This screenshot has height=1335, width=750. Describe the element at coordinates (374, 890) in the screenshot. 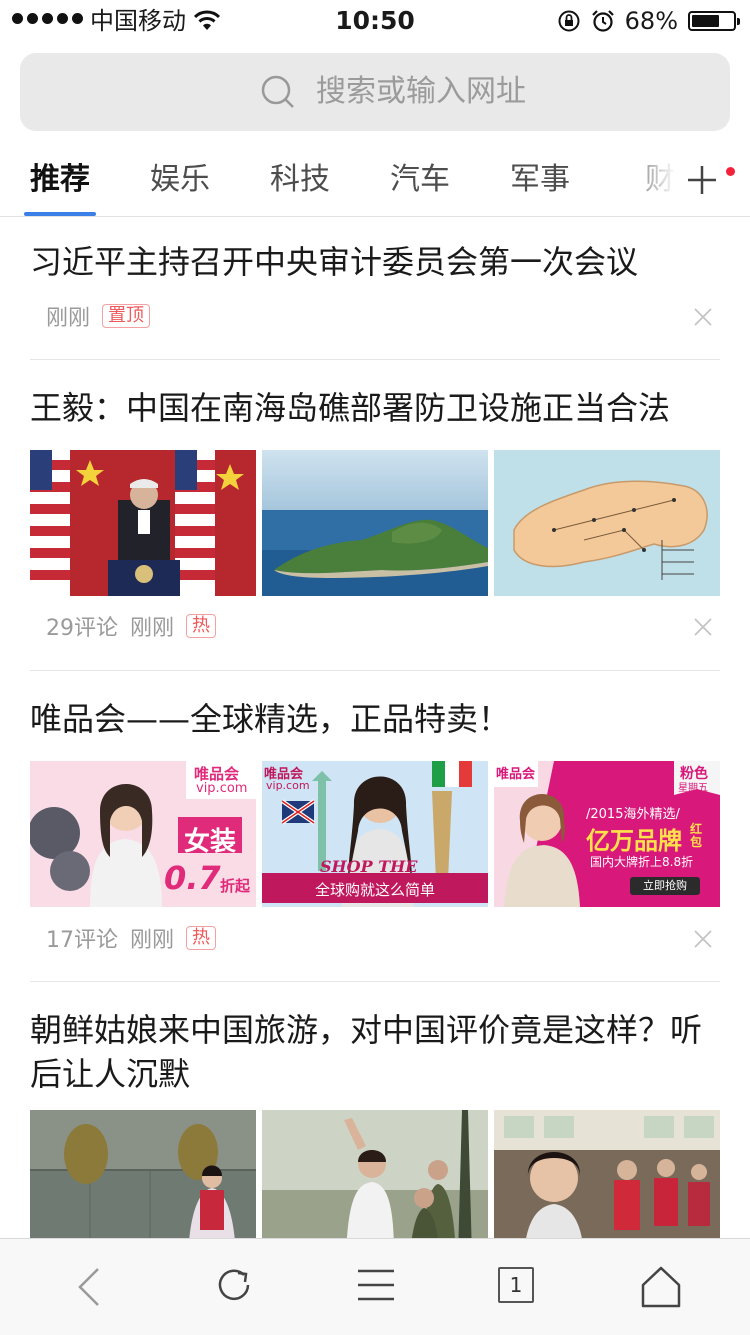

I see `ad-shop-world-bar: 全球购就这么简单` at that location.